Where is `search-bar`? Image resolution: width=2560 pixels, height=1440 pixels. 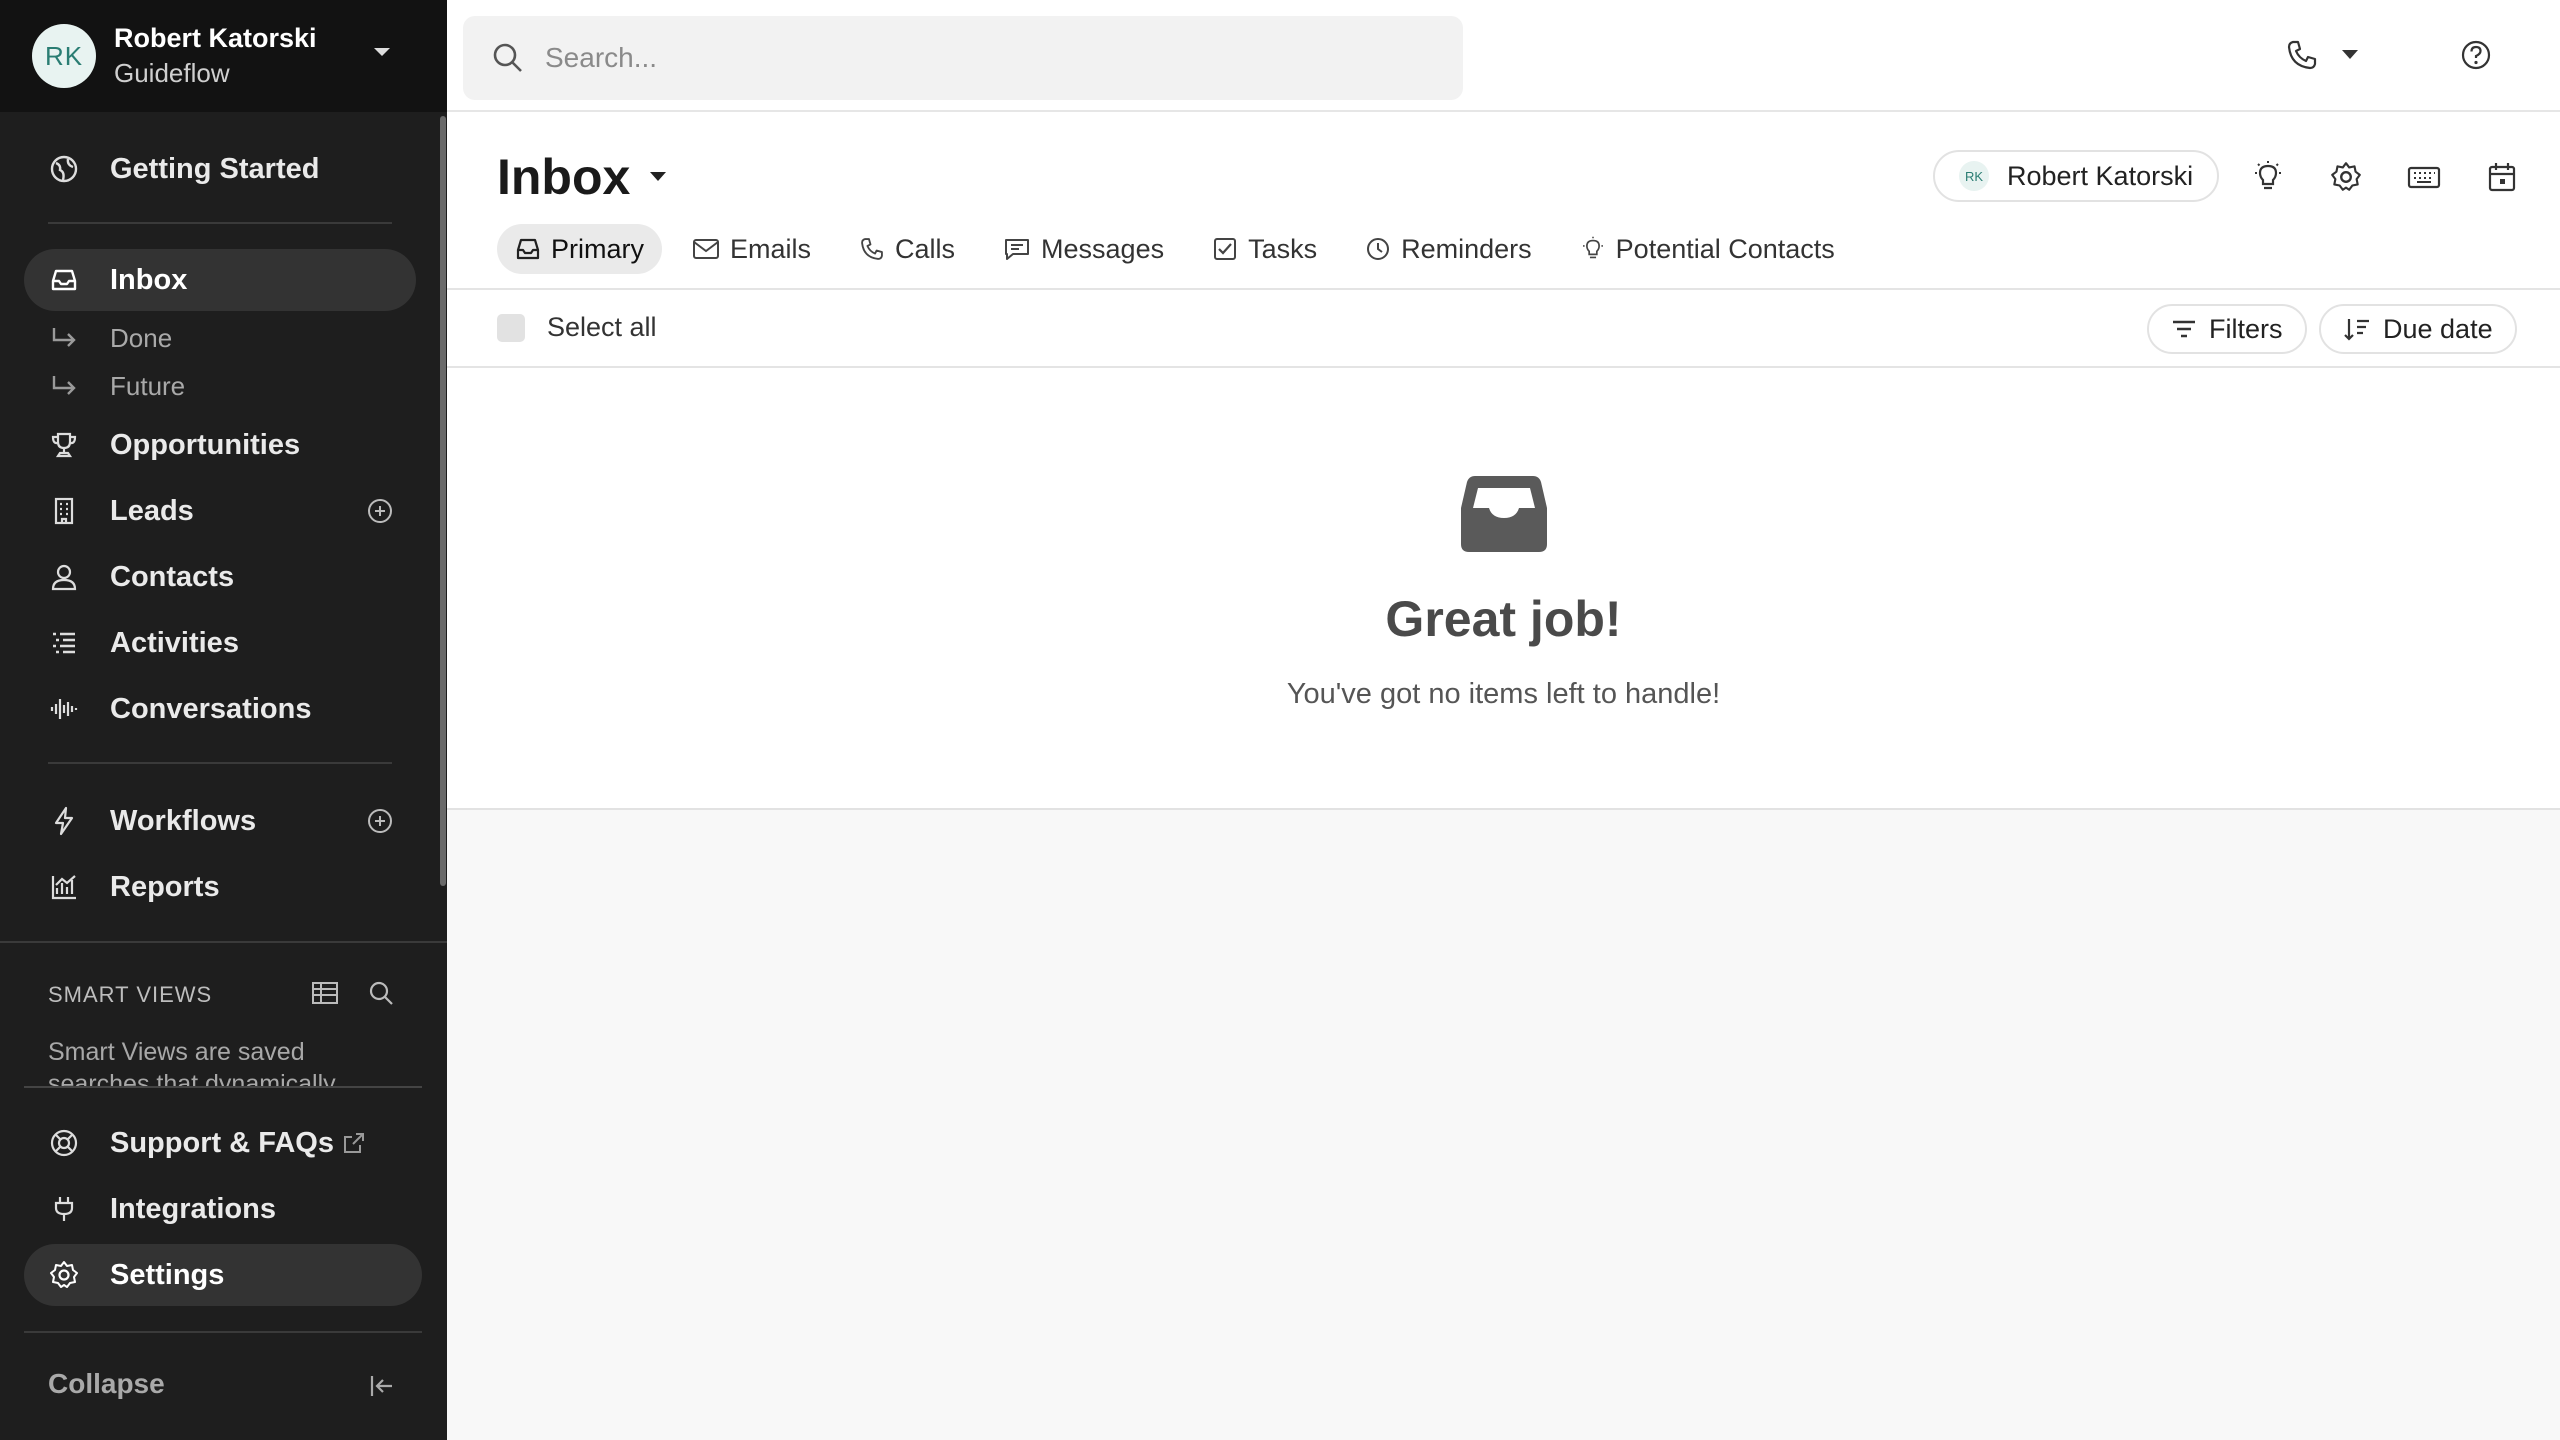
search-bar is located at coordinates (963, 58).